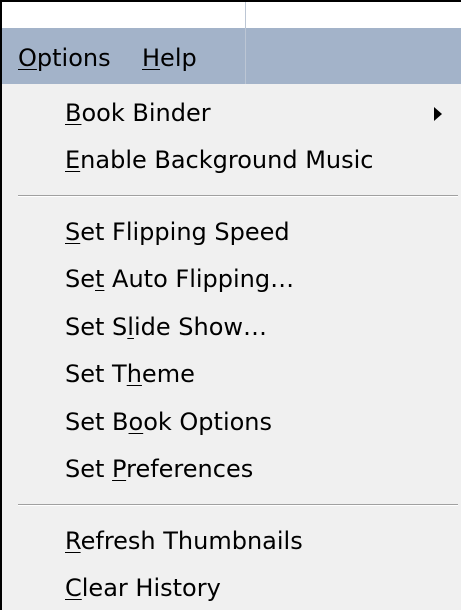 The width and height of the screenshot is (461, 610). I want to click on item-text-pre: Se, so click(80, 279).